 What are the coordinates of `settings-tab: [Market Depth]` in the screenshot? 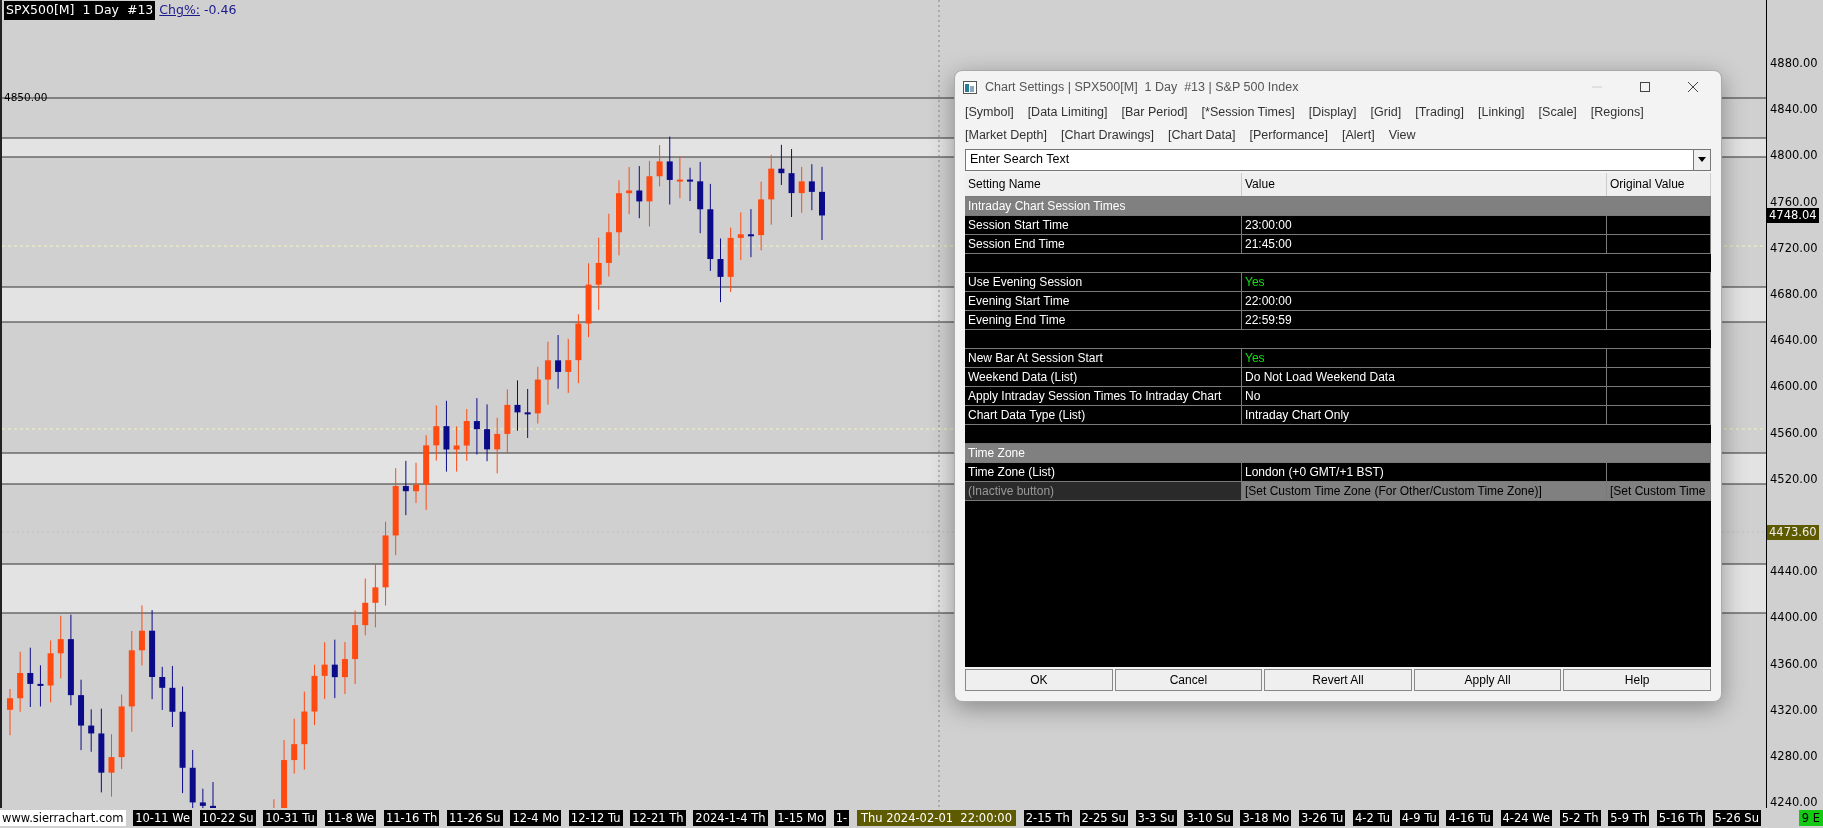 It's located at (1006, 135).